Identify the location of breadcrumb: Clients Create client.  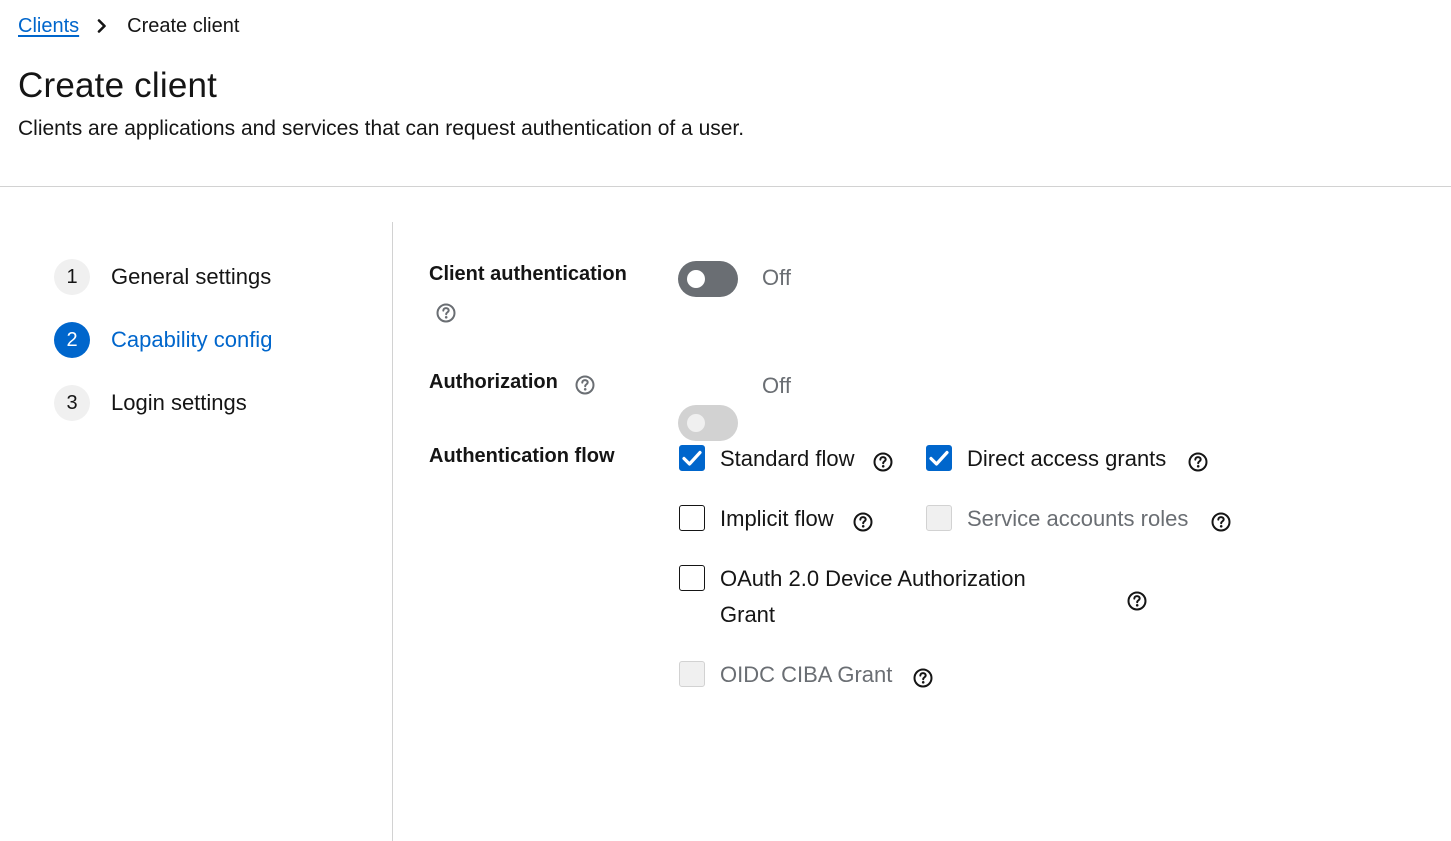
(128, 26).